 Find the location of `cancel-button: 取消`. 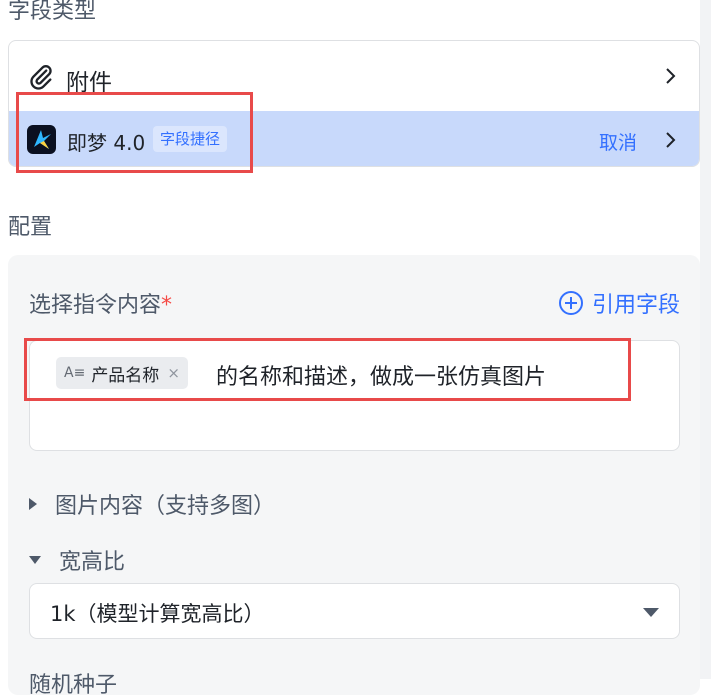

cancel-button: 取消 is located at coordinates (618, 141).